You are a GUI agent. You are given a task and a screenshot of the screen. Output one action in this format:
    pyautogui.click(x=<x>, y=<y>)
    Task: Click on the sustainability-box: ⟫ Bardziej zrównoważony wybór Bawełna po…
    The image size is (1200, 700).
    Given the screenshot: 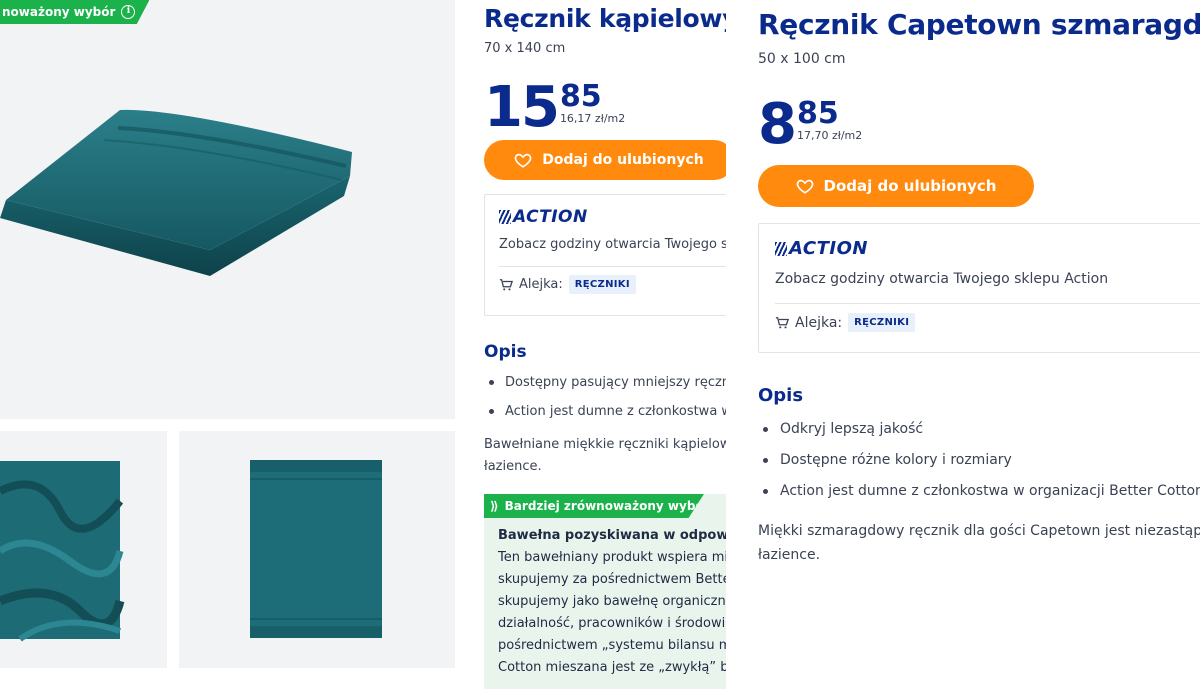 What is the action you would take?
    pyautogui.click(x=605, y=591)
    